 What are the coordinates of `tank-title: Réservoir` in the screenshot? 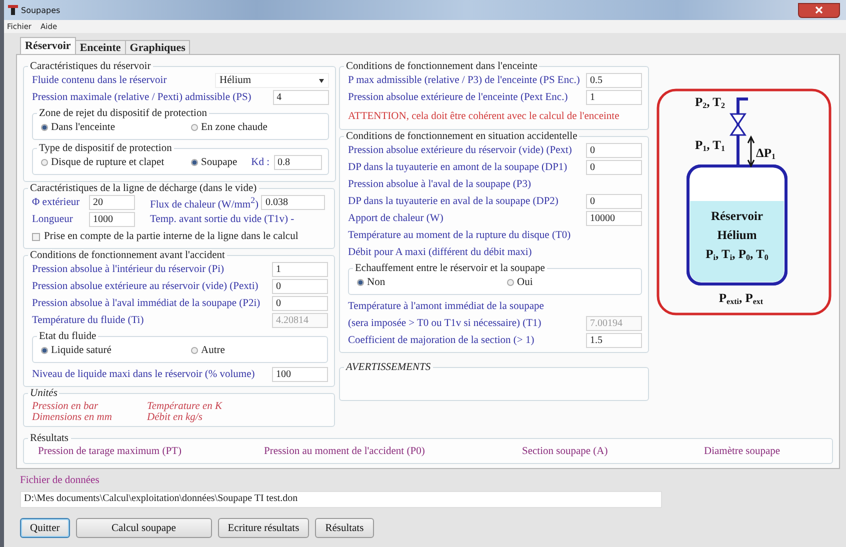 It's located at (737, 216).